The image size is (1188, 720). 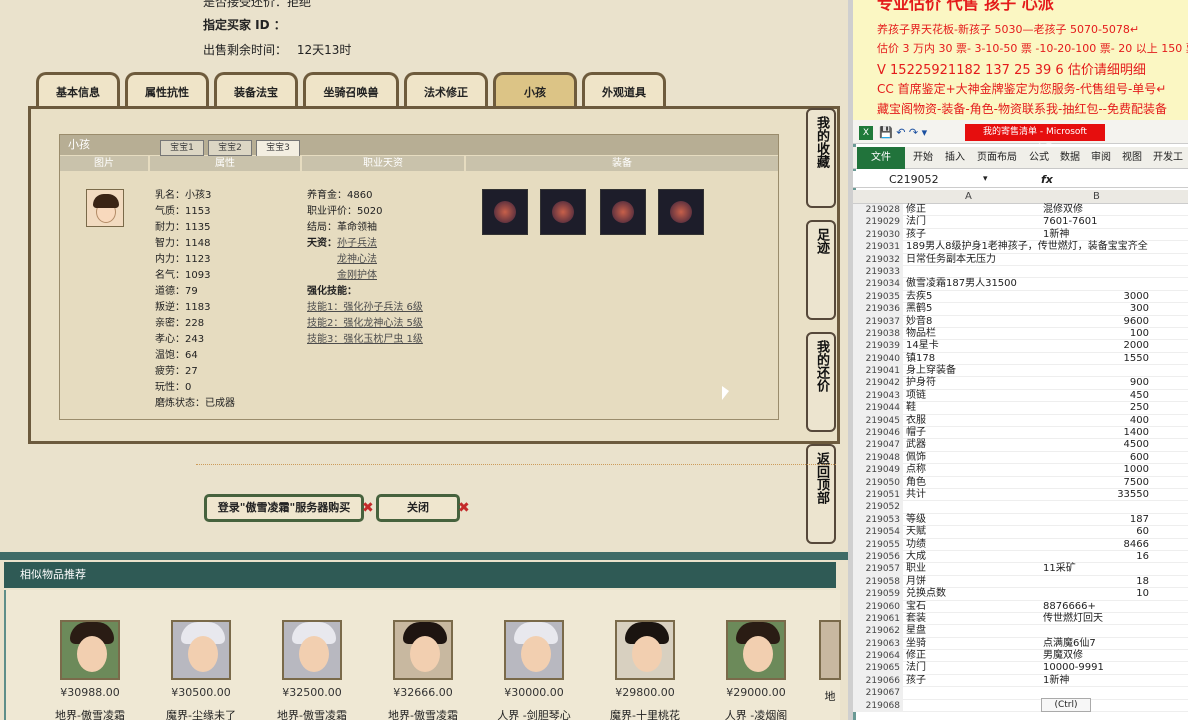 What do you see at coordinates (256, 90) in the screenshot?
I see `tab-equipment: 装备法宝` at bounding box center [256, 90].